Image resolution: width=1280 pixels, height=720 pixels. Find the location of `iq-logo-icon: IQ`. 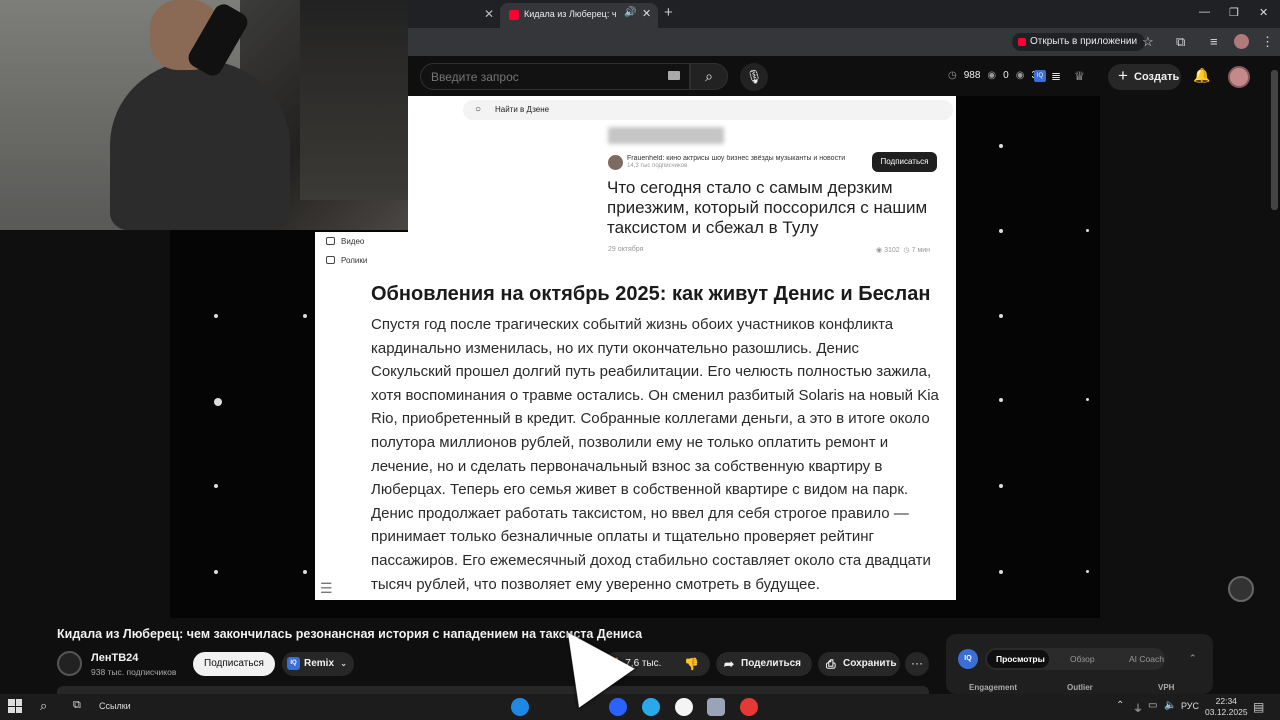

iq-logo-icon: IQ is located at coordinates (968, 659).